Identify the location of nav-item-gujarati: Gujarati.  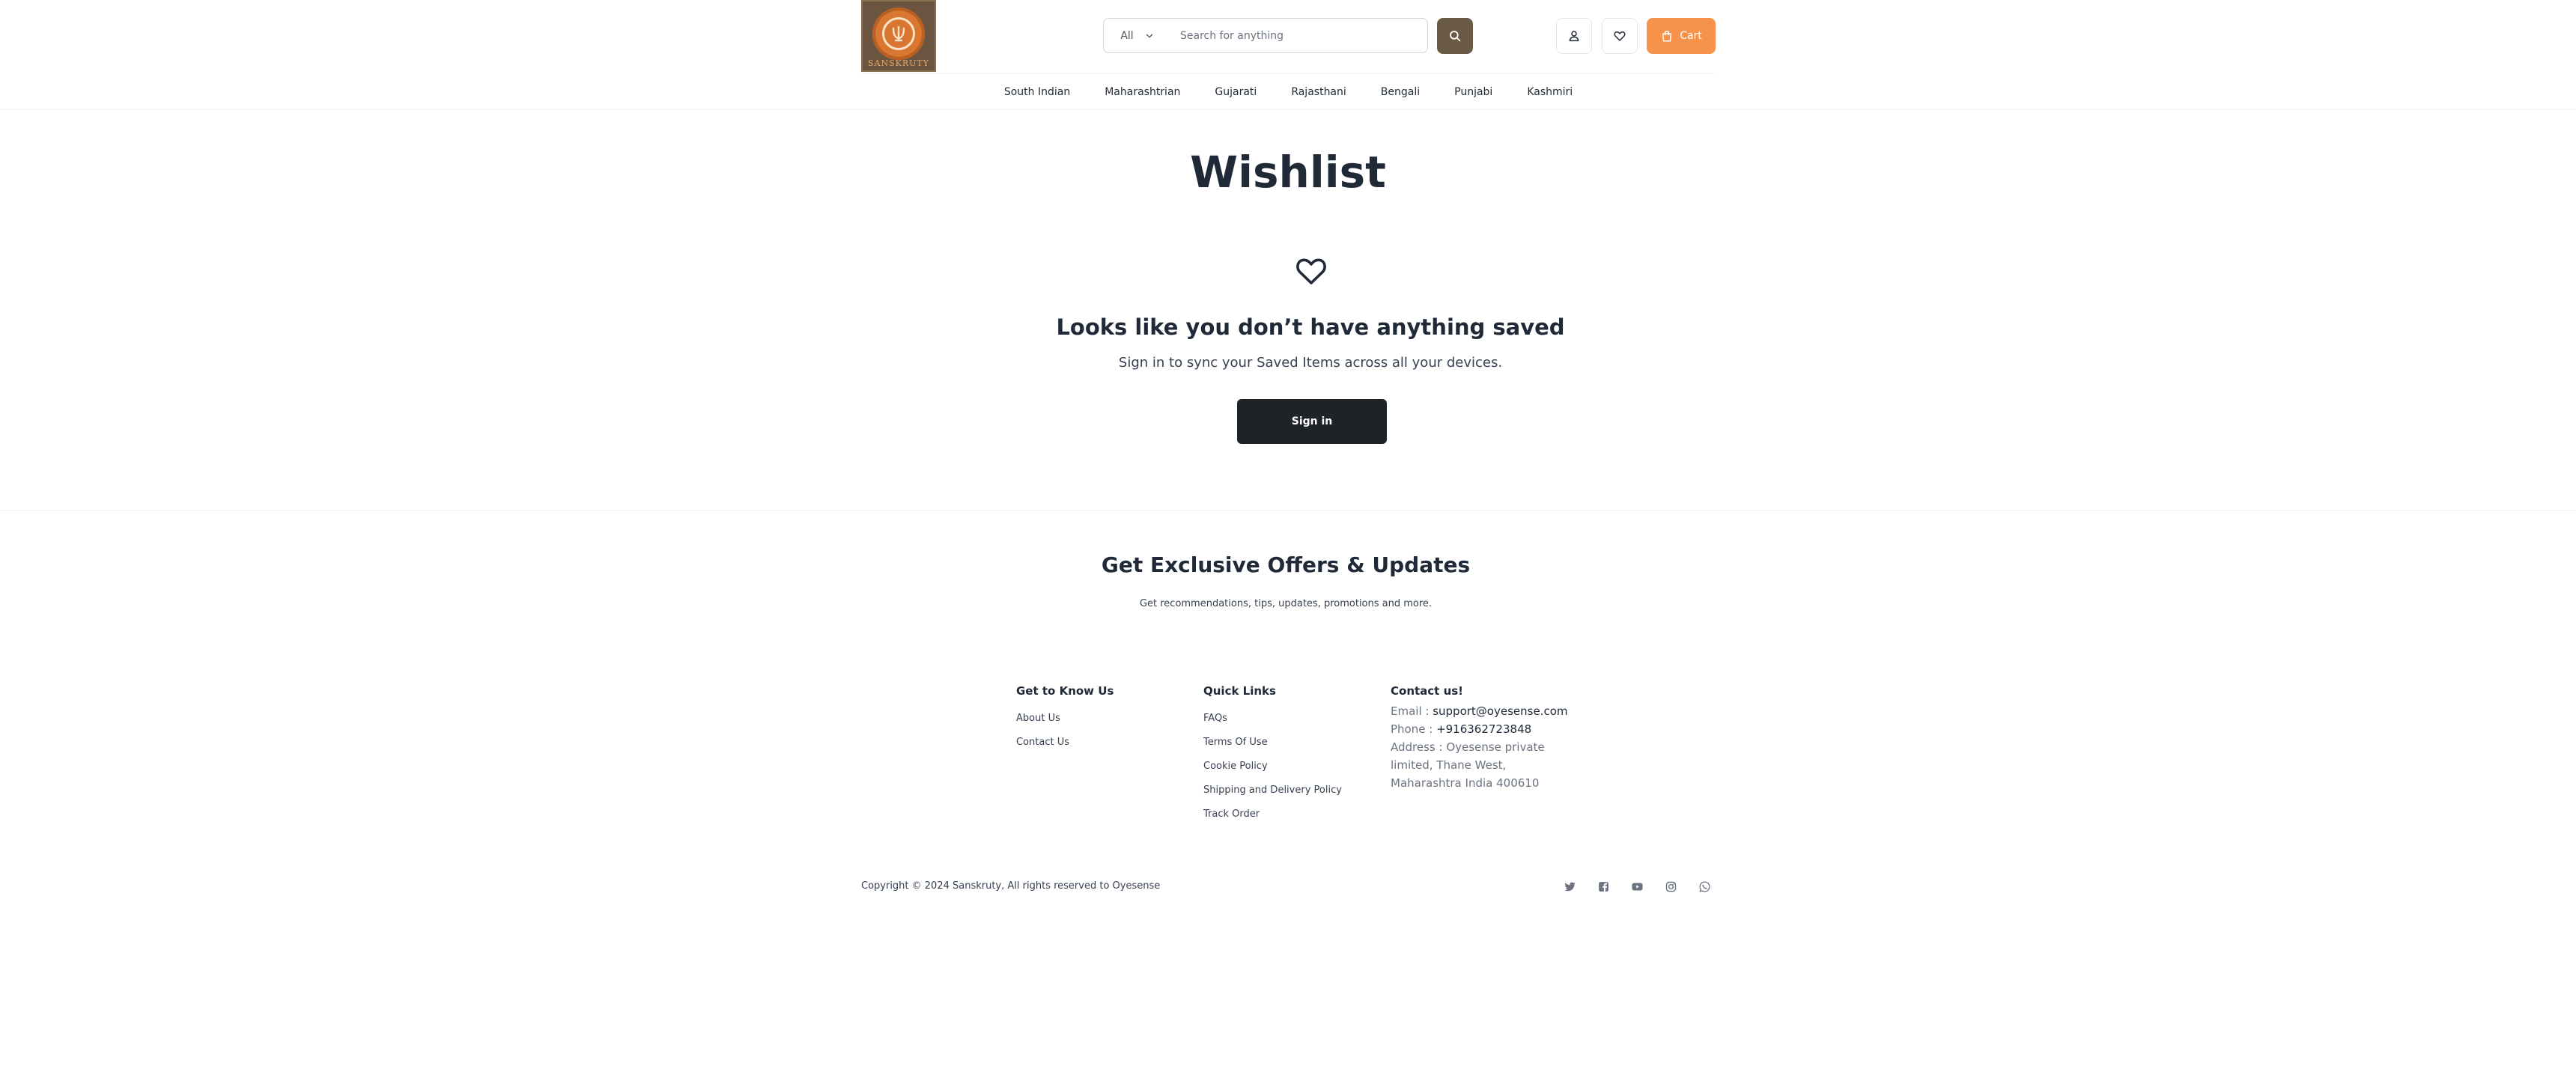
(1235, 92).